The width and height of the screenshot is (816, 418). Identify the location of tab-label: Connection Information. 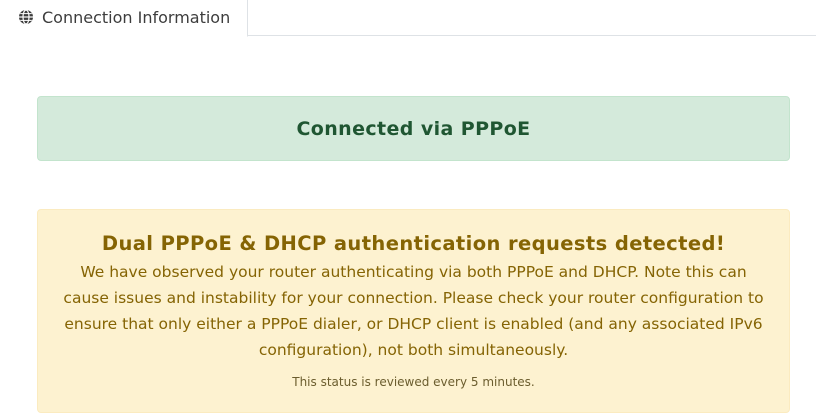
(136, 17).